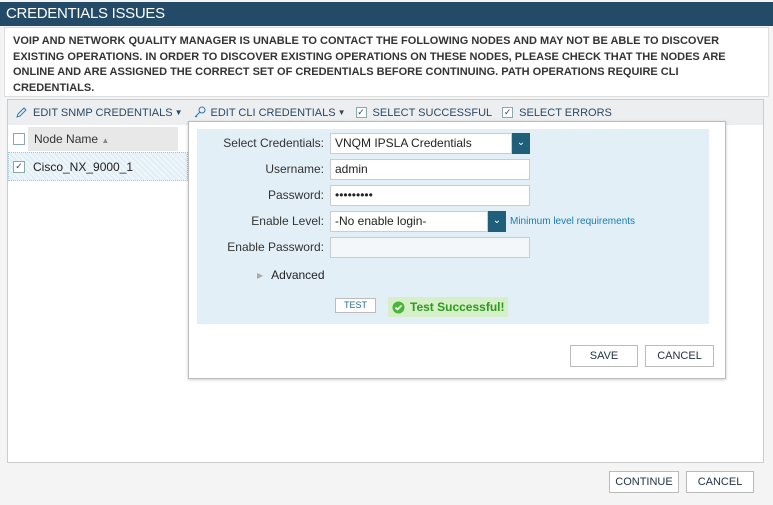  Describe the element at coordinates (430, 247) in the screenshot. I see `enable-password-input` at that location.